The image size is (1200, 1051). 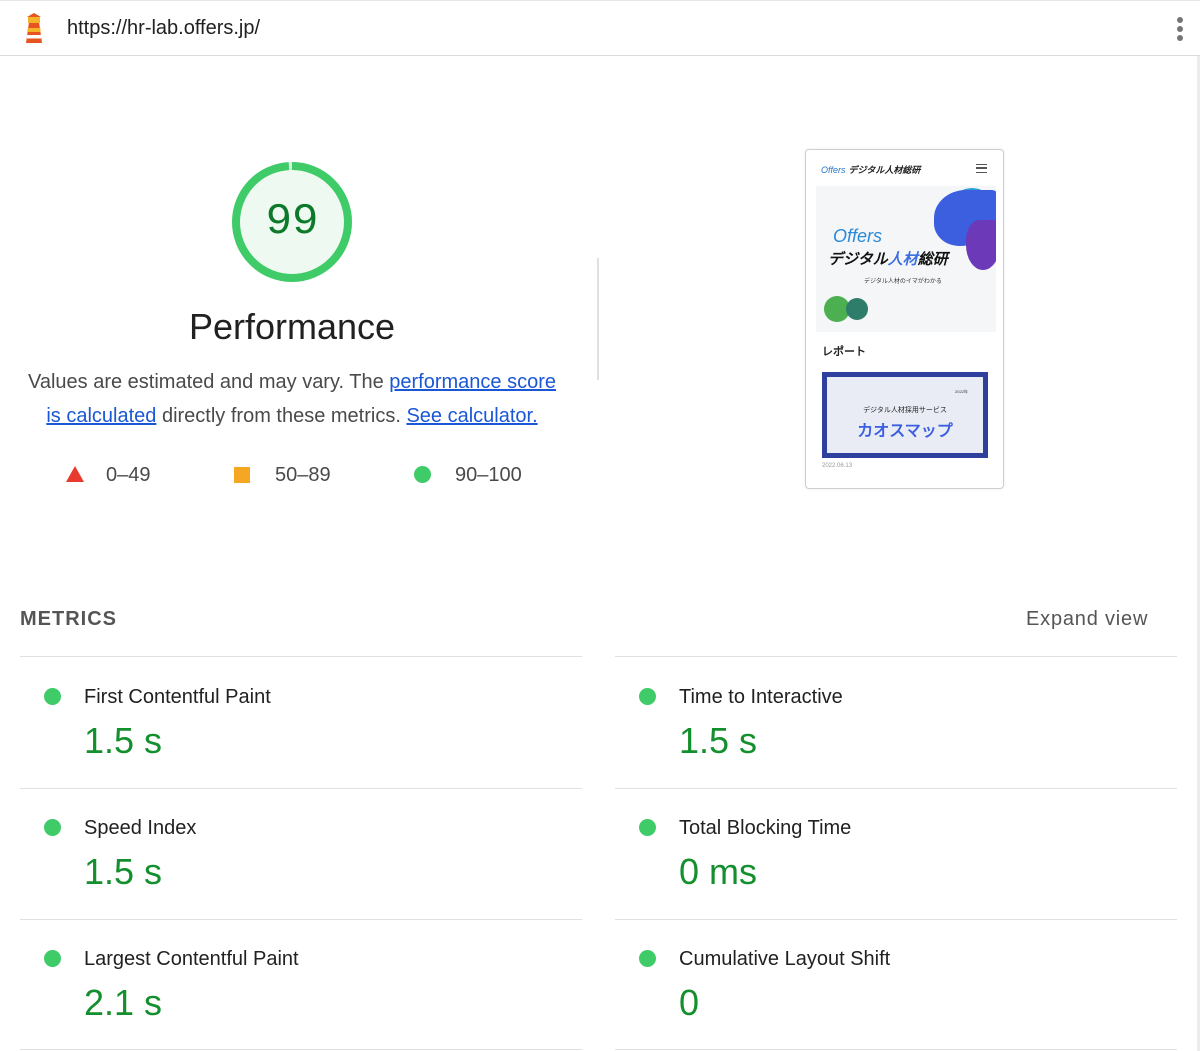 What do you see at coordinates (1180, 29) in the screenshot?
I see `kebab-menu-icon` at bounding box center [1180, 29].